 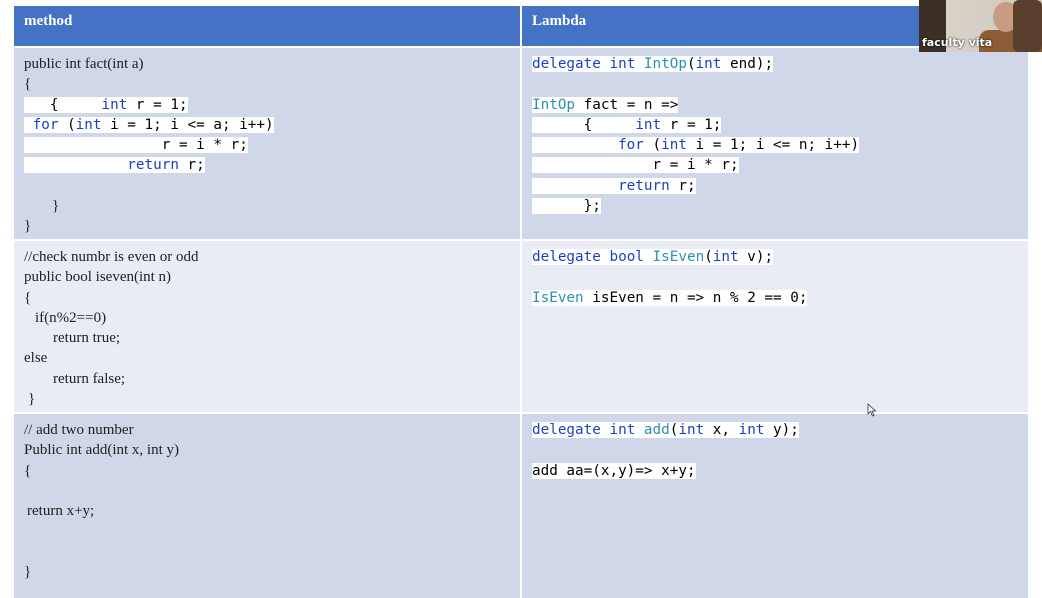 I want to click on header-lambda-label: Lambda, so click(x=559, y=21).